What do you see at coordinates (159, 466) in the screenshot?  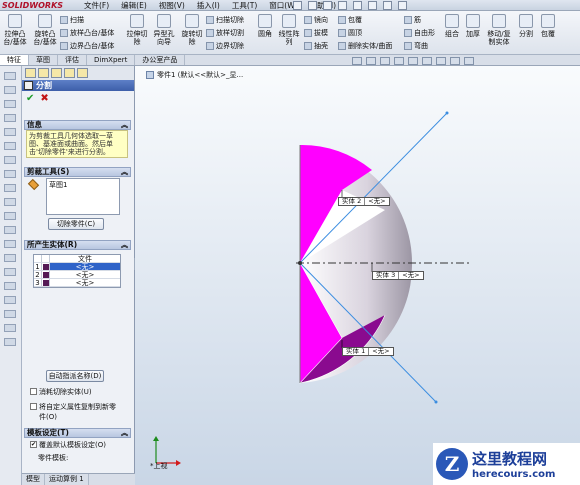 I see `view-orientation-label: *上视` at bounding box center [159, 466].